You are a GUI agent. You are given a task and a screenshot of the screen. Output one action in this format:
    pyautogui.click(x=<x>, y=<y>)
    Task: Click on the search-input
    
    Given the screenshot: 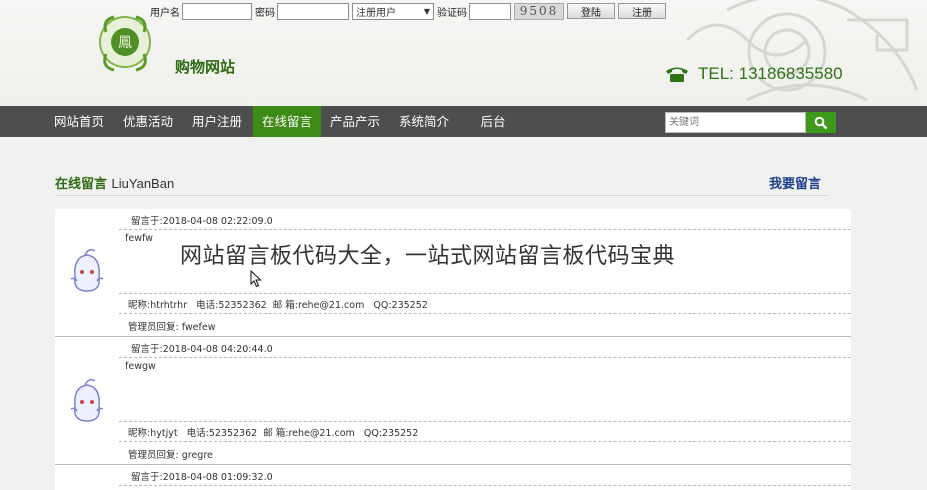 What is the action you would take?
    pyautogui.click(x=735, y=122)
    